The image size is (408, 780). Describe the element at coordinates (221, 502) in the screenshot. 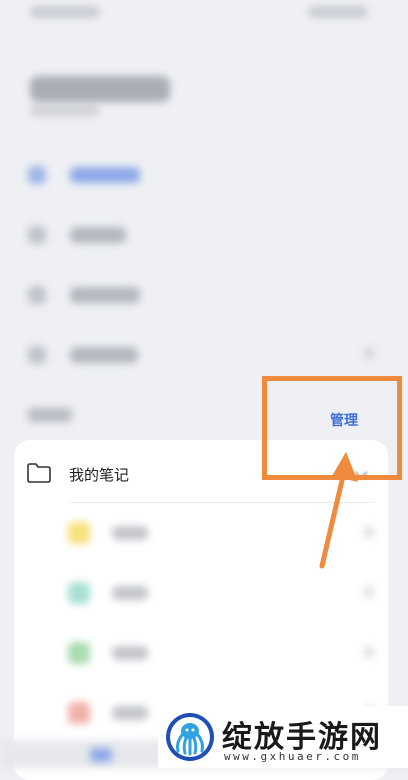

I see `divider` at that location.